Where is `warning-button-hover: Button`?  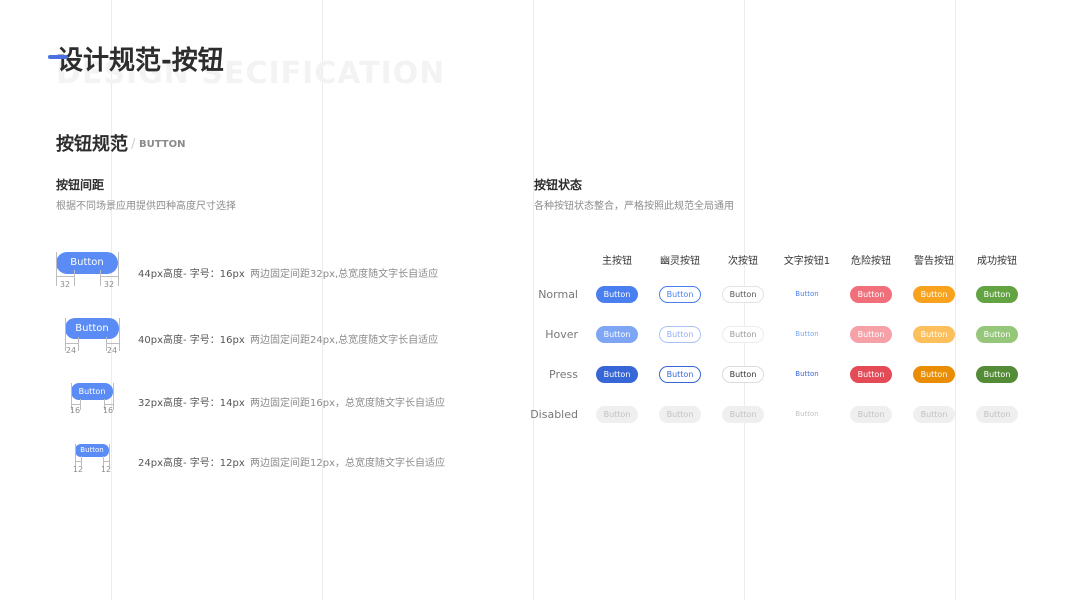 warning-button-hover: Button is located at coordinates (934, 334).